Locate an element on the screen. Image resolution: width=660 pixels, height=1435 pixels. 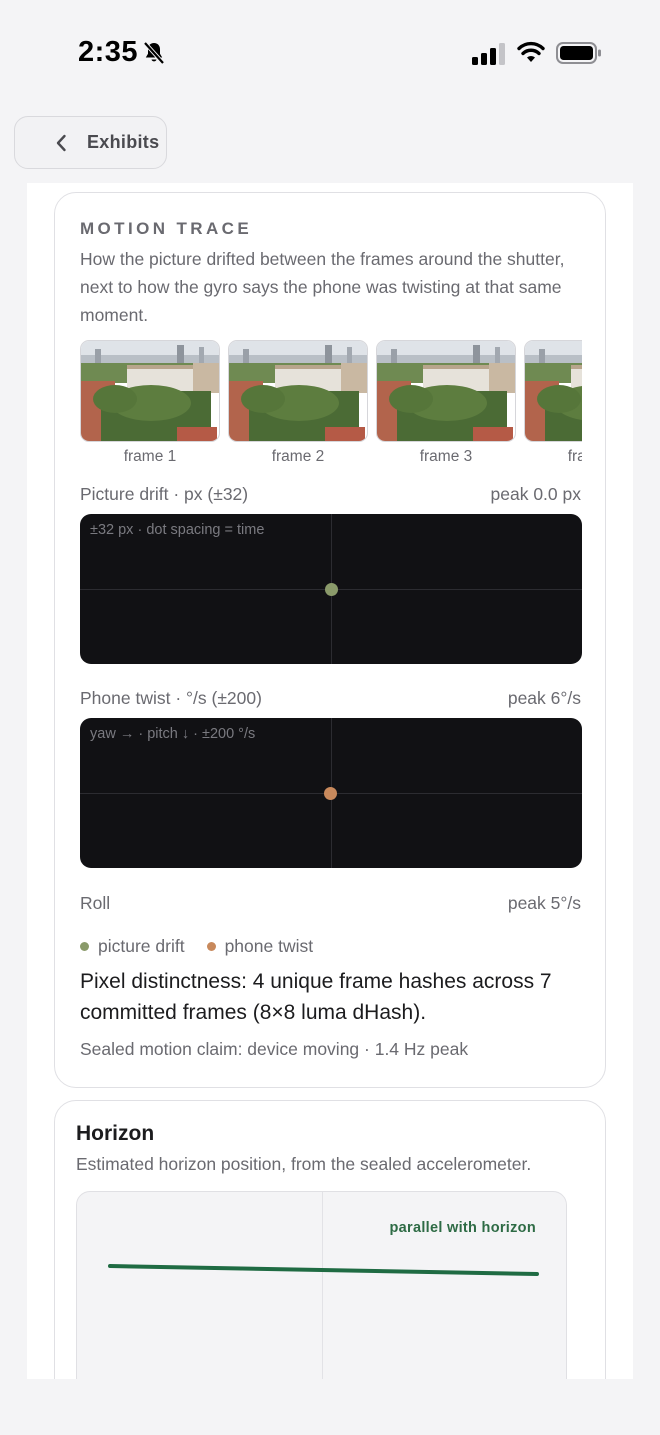
legend: picture drift phone twist is located at coordinates (207, 946).